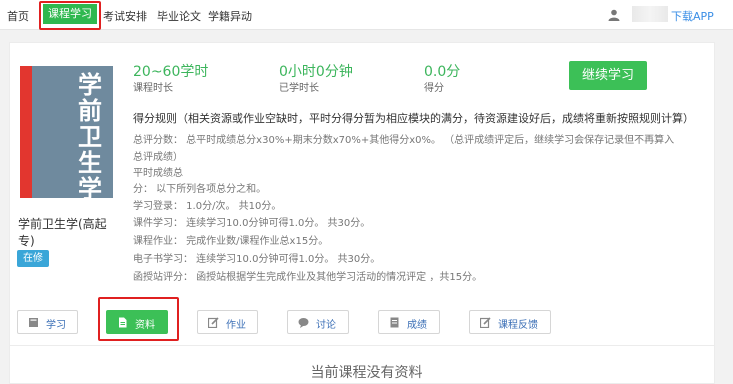 Image resolution: width=733 pixels, height=384 pixels. I want to click on rule-line: 平时成绩总, so click(158, 173).